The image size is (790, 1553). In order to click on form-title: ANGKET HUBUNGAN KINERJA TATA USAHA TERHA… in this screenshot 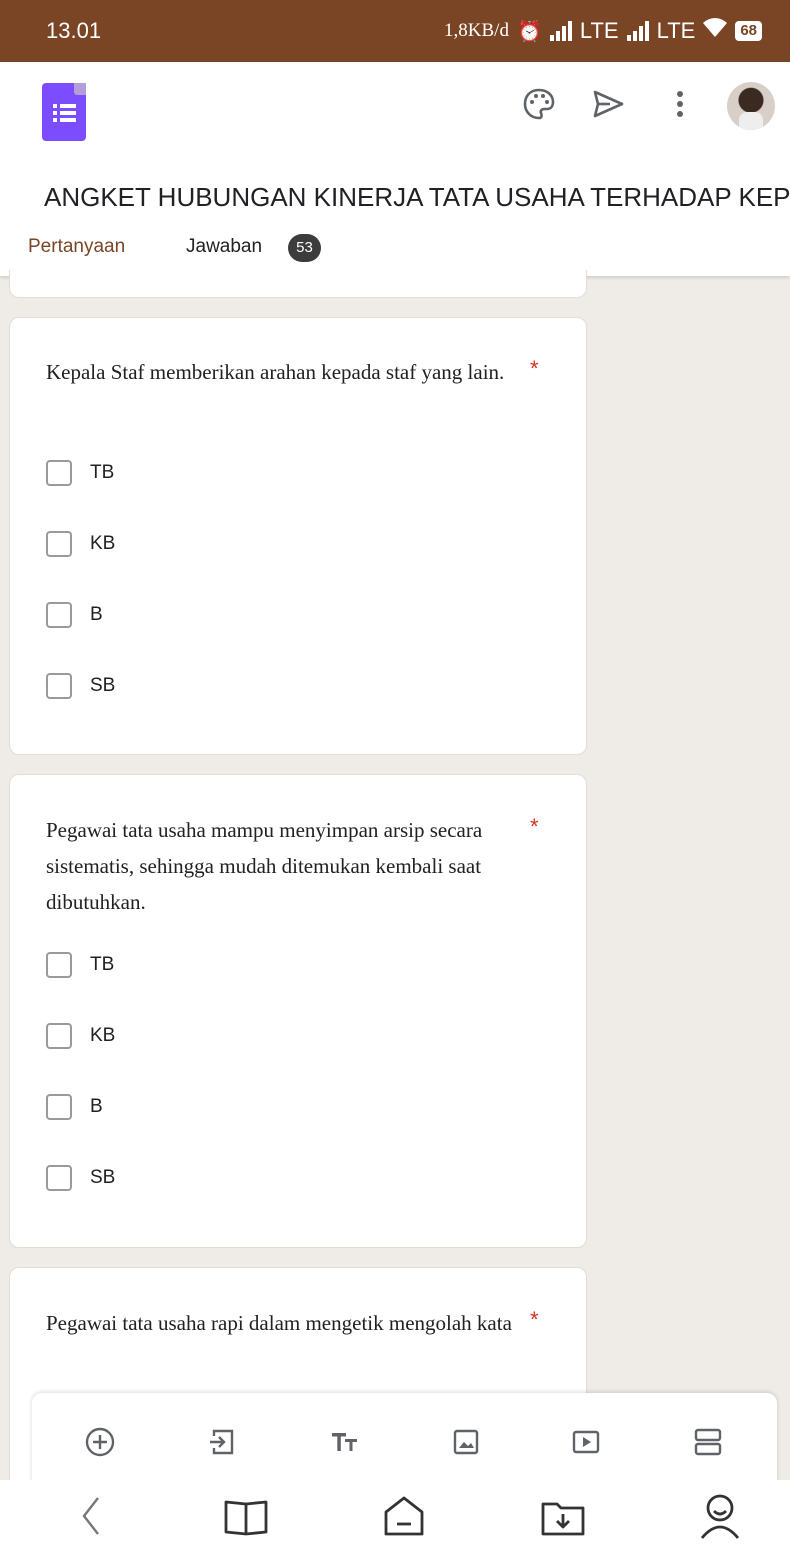, I will do `click(417, 197)`.